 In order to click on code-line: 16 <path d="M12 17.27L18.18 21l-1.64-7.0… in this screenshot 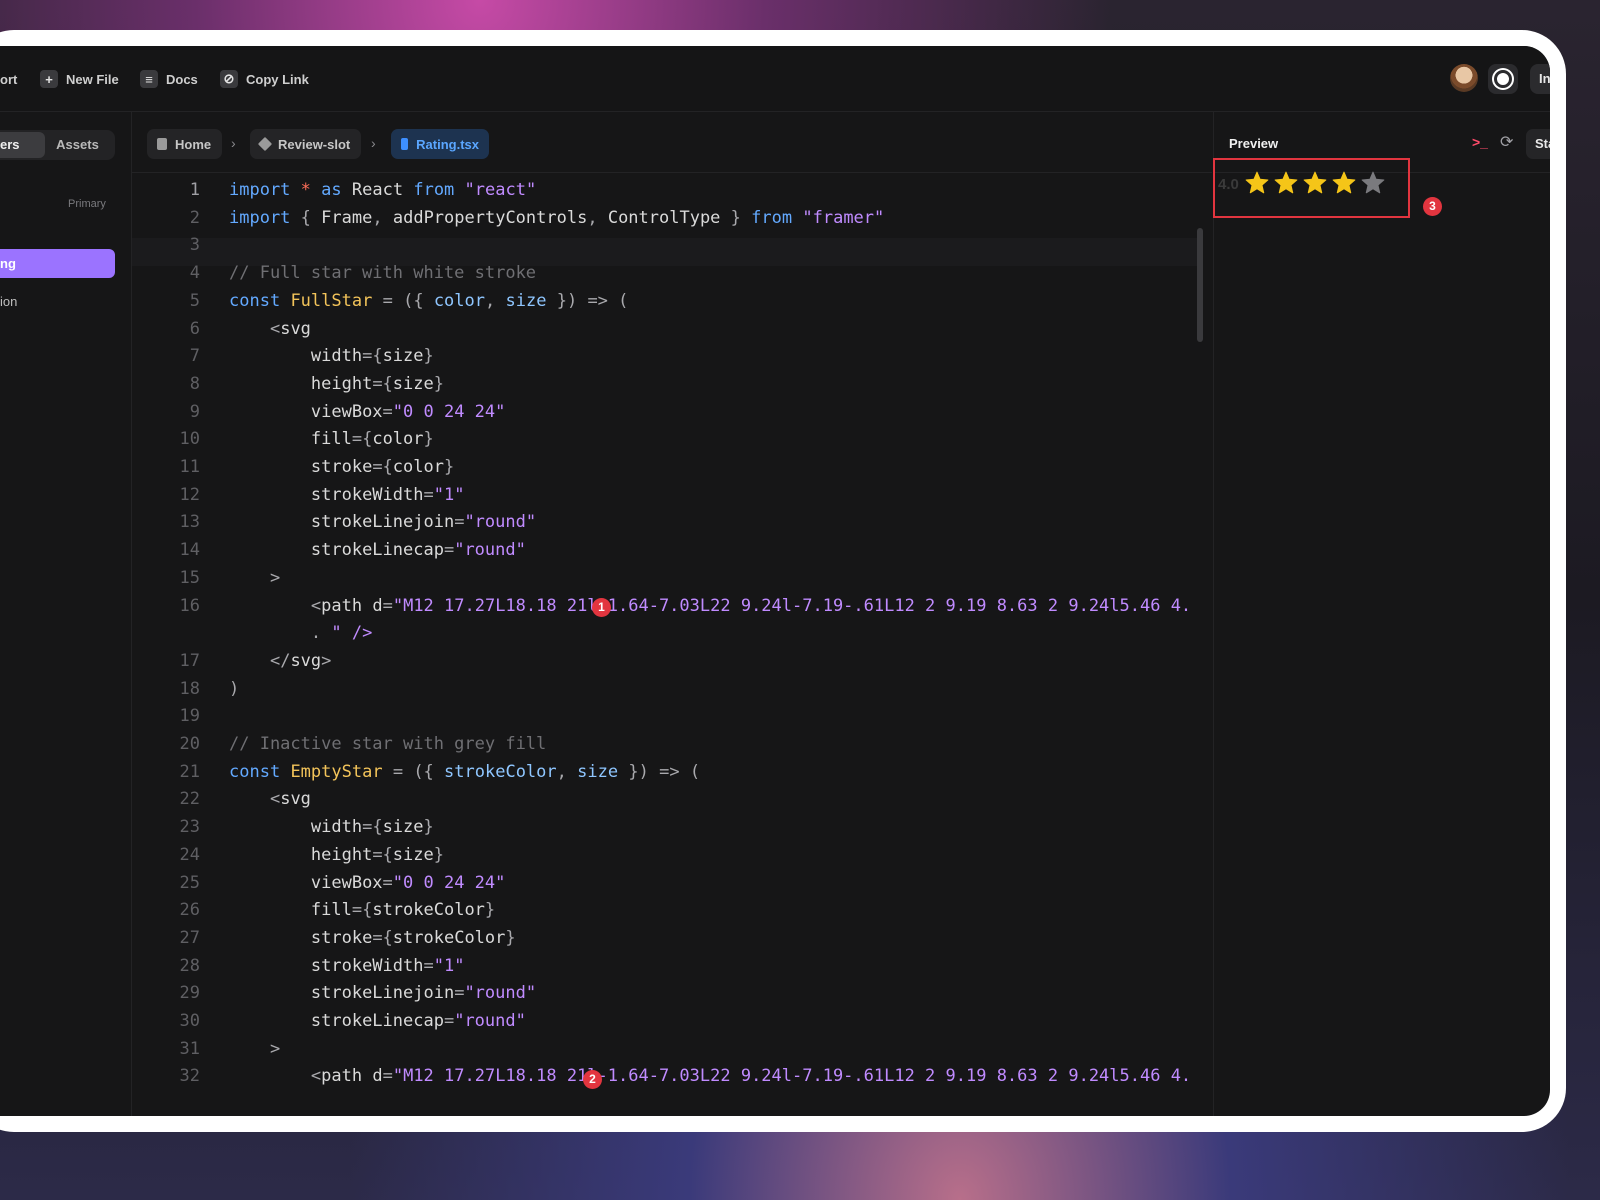, I will do `click(664, 606)`.